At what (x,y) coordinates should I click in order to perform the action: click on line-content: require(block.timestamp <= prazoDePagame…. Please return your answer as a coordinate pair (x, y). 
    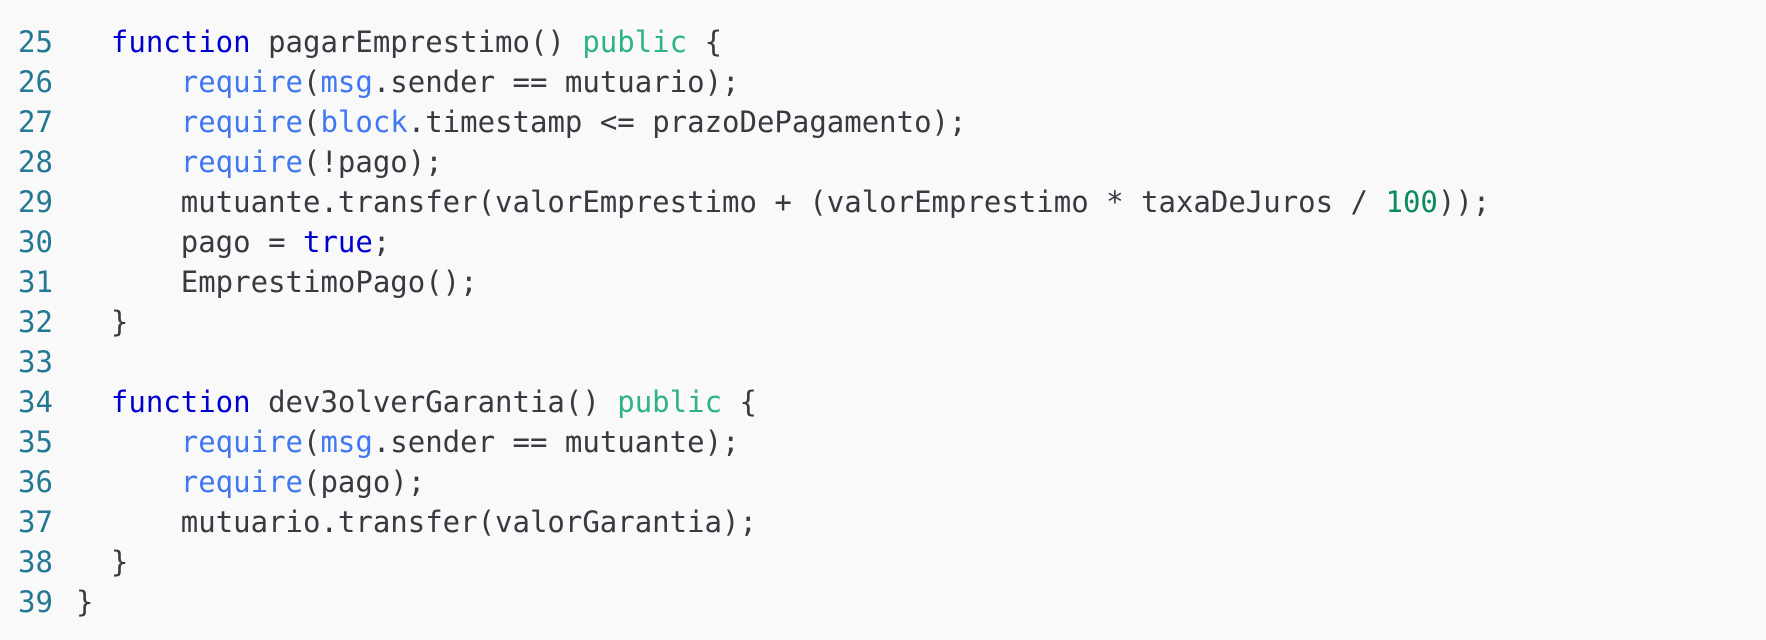
    Looking at the image, I should click on (521, 122).